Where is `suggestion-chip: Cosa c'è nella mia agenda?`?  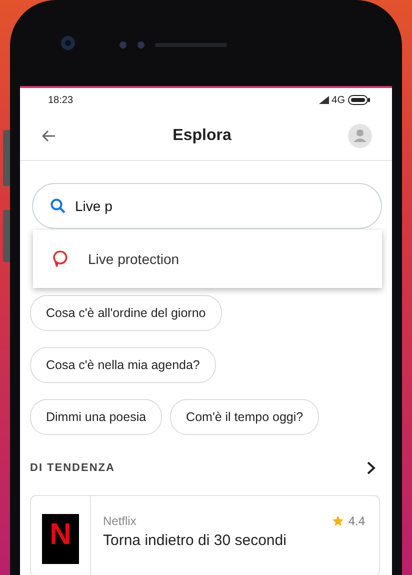 suggestion-chip: Cosa c'è nella mia agenda? is located at coordinates (123, 365).